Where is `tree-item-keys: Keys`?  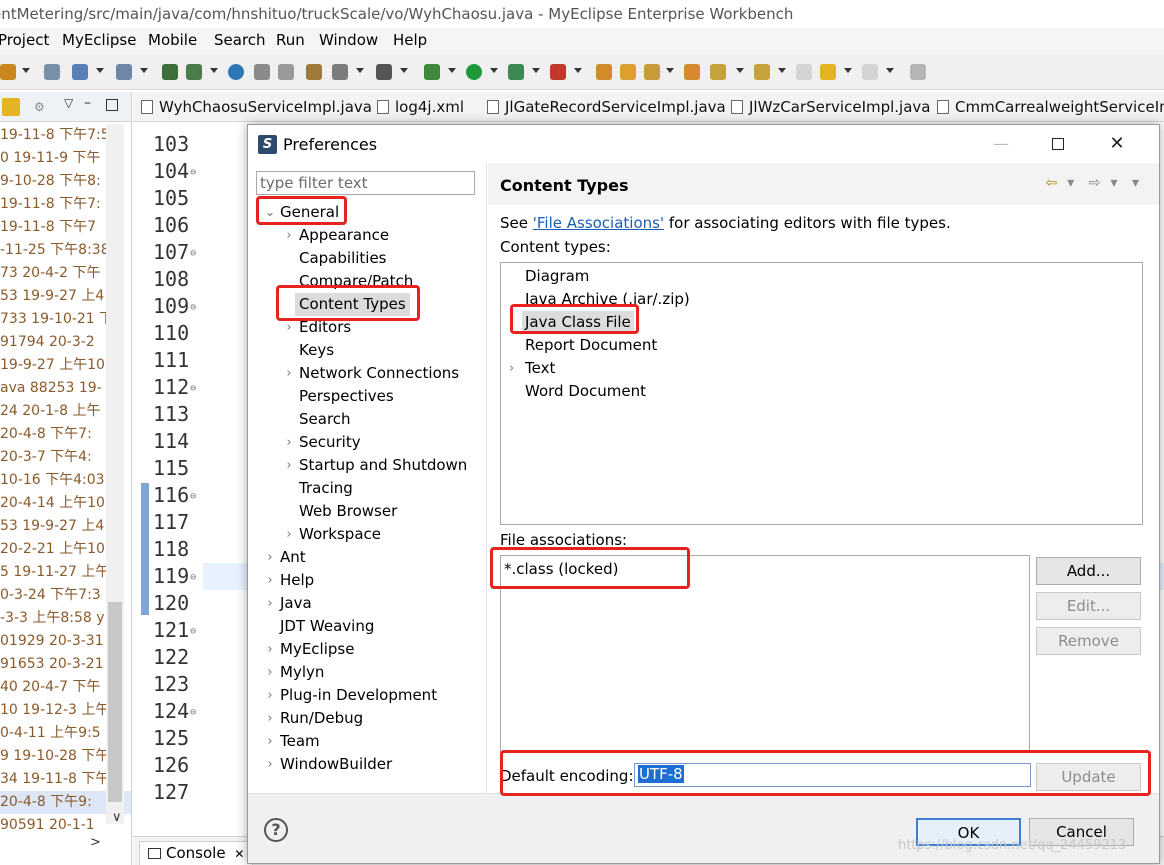
tree-item-keys: Keys is located at coordinates (316, 350).